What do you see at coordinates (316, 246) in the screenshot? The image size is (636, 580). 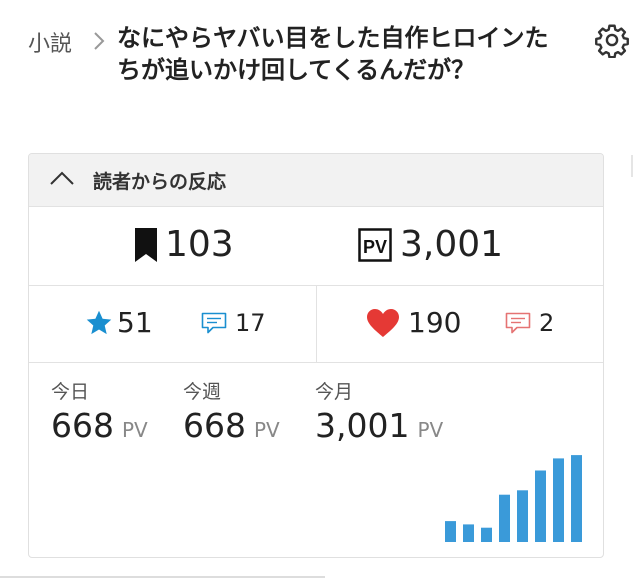 I see `totals-row: 103 PV 3,001` at bounding box center [316, 246].